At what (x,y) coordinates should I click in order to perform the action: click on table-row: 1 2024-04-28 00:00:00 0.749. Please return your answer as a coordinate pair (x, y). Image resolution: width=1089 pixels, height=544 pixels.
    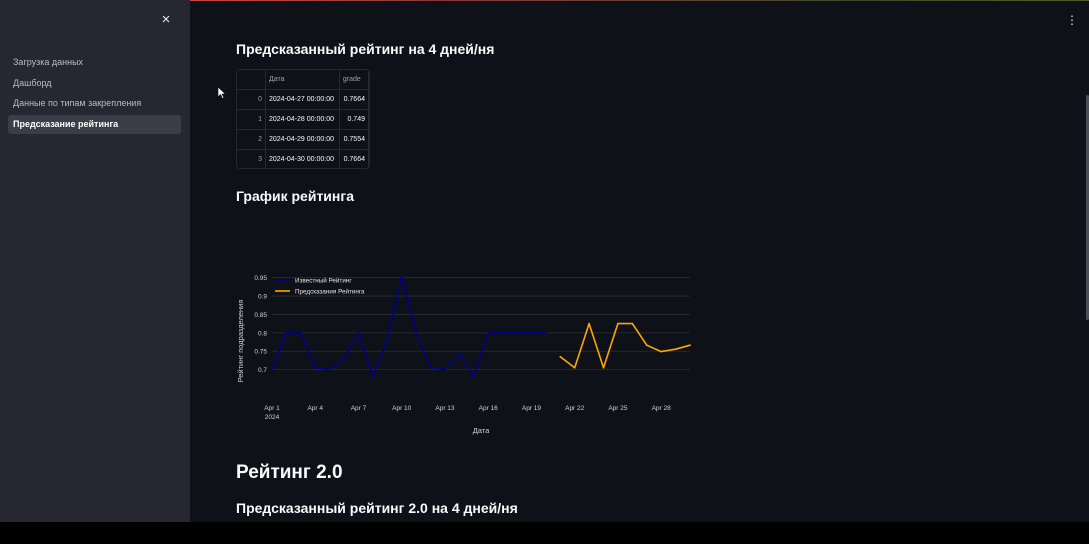
    Looking at the image, I should click on (303, 119).